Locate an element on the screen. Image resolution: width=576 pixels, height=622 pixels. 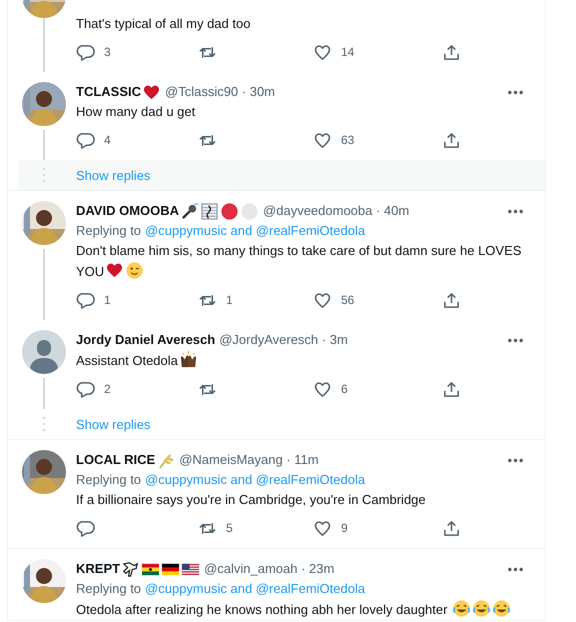
user-name: Jordy Daniel Averesch is located at coordinates (146, 340).